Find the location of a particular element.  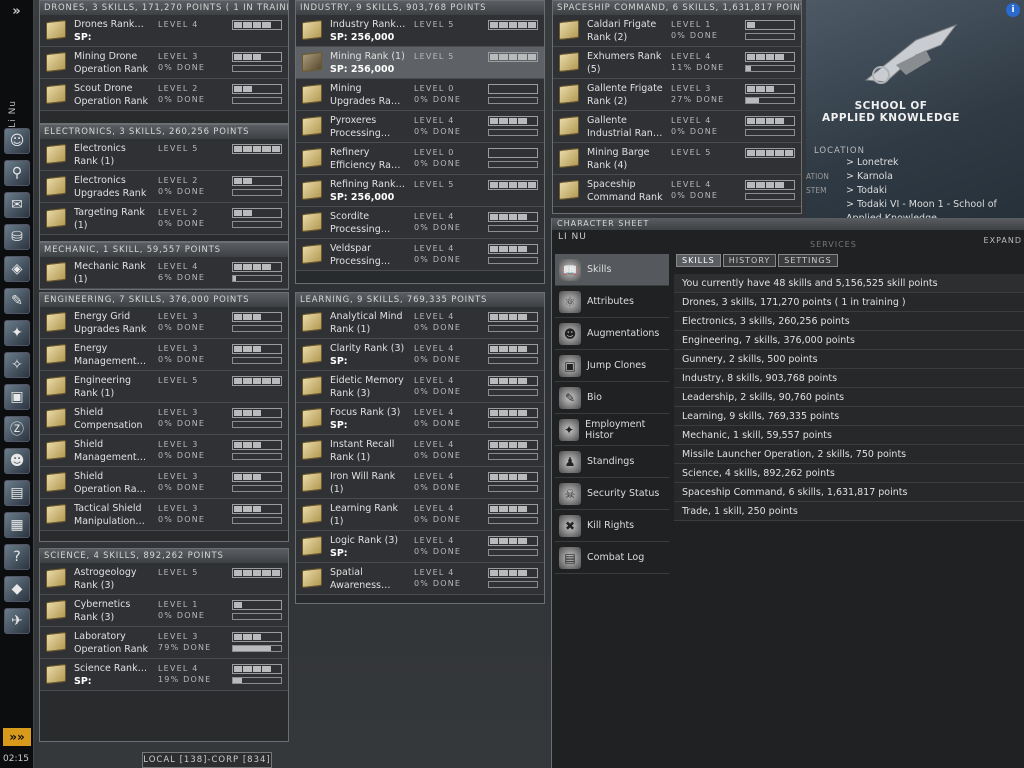

group-header-mechanic: MECHANIC, 1 SKILL, 59,557 POINTS is located at coordinates (164, 250).